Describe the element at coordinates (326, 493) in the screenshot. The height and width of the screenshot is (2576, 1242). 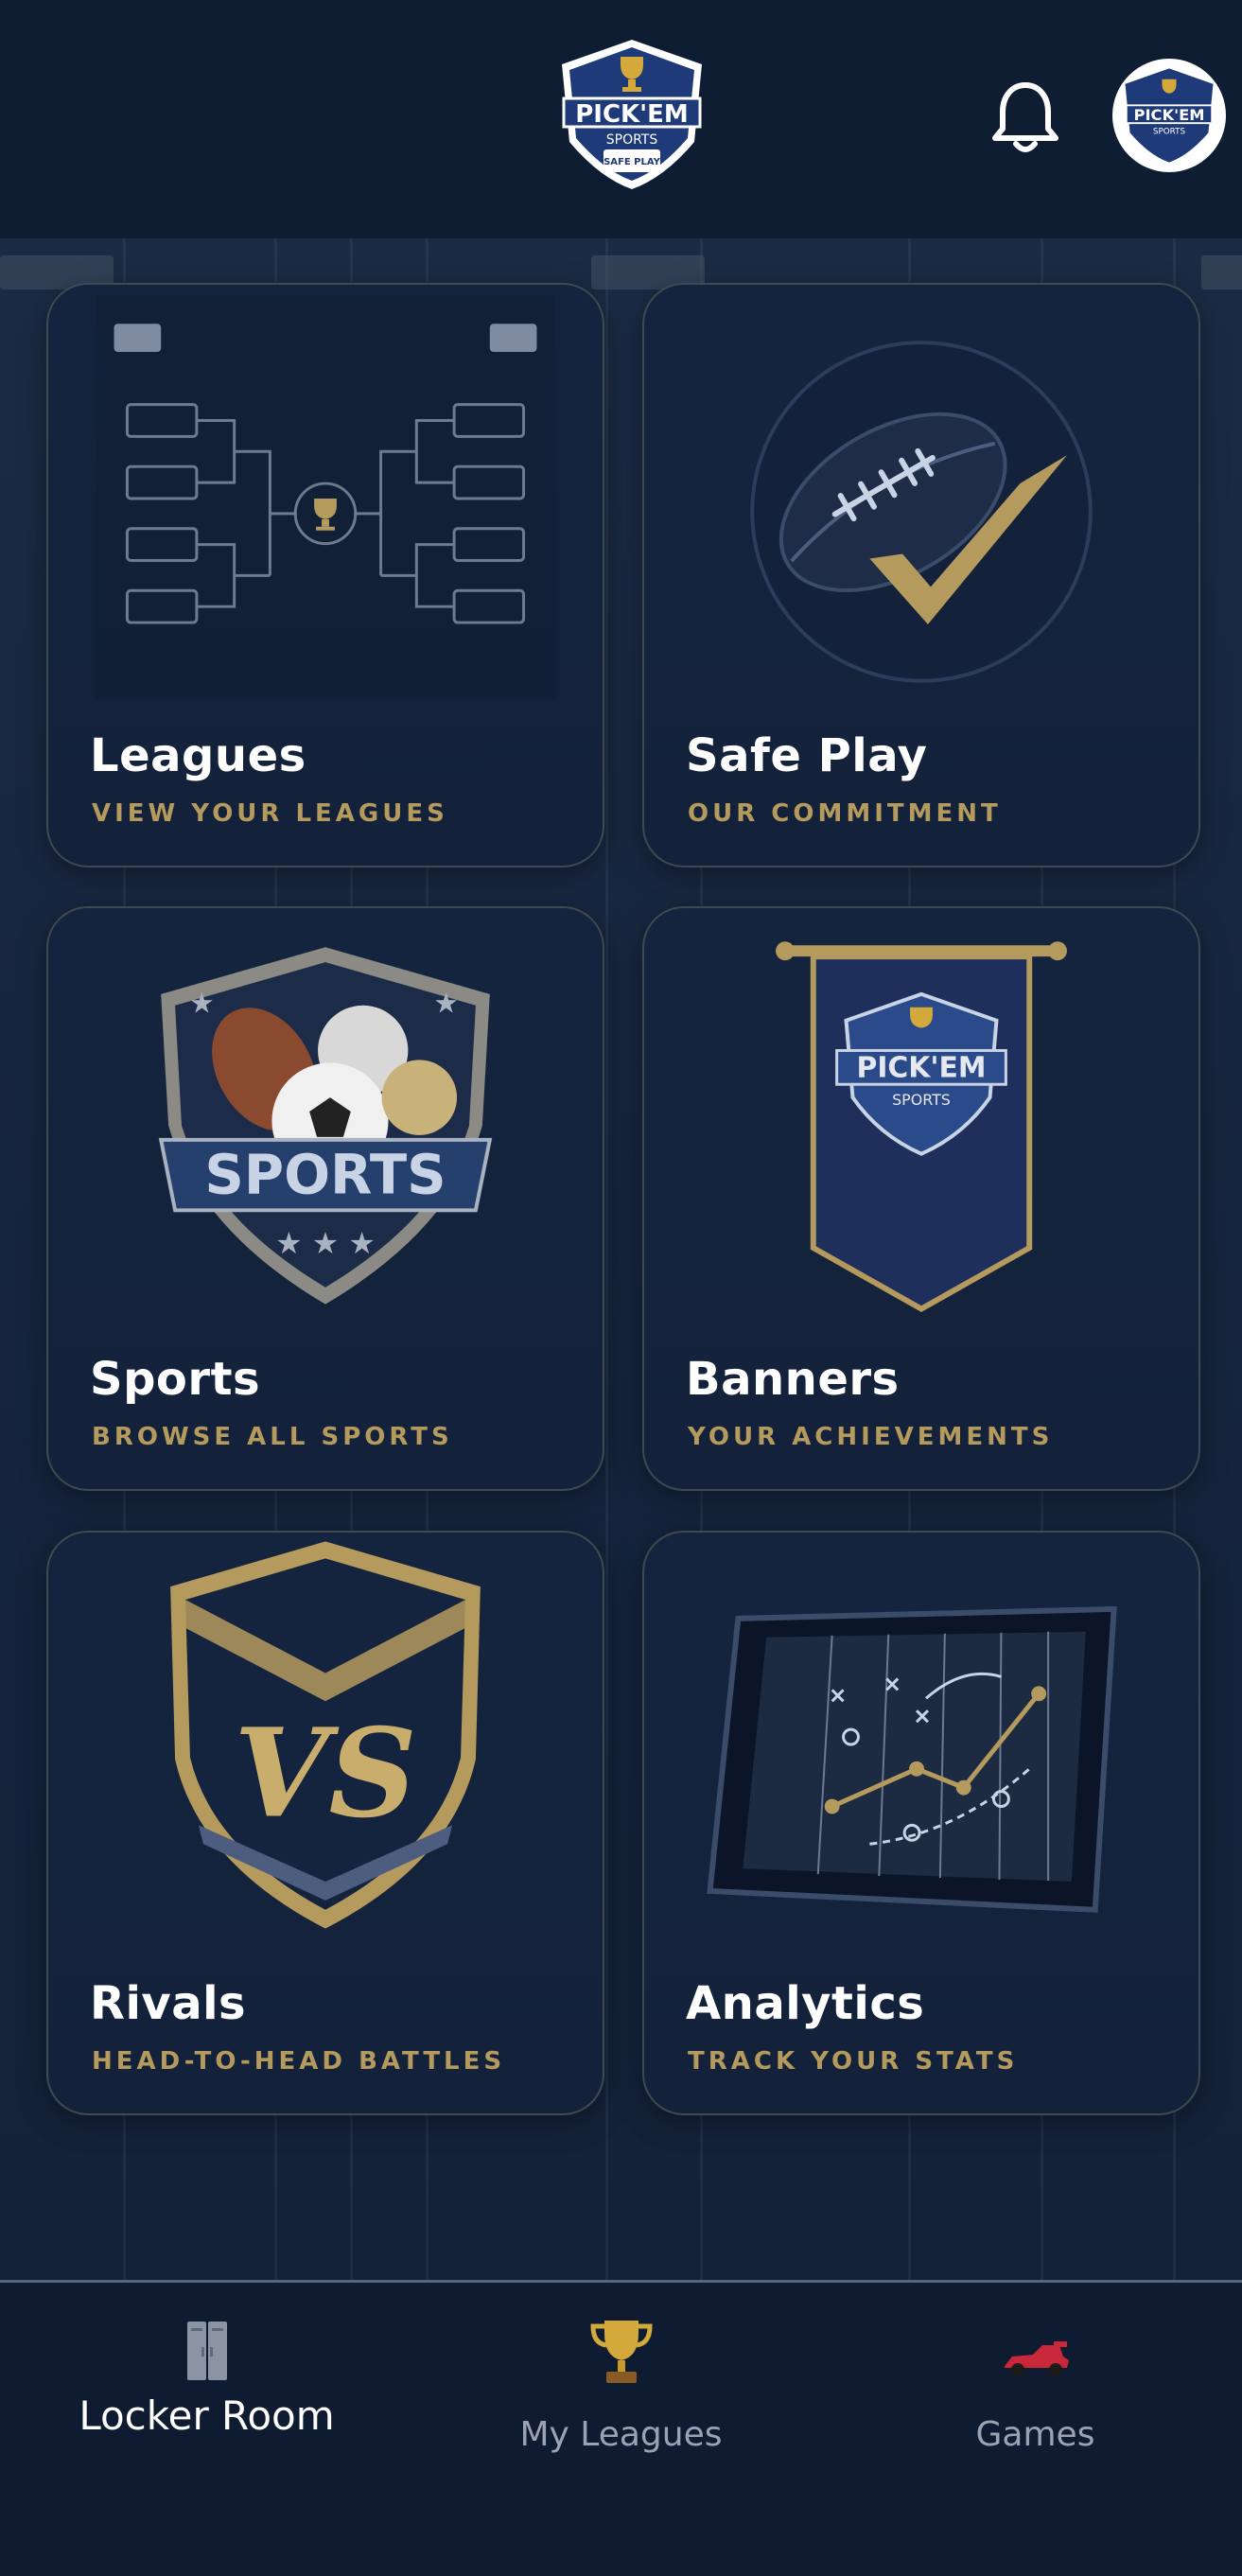
I see `tournament-bracket-icon` at that location.